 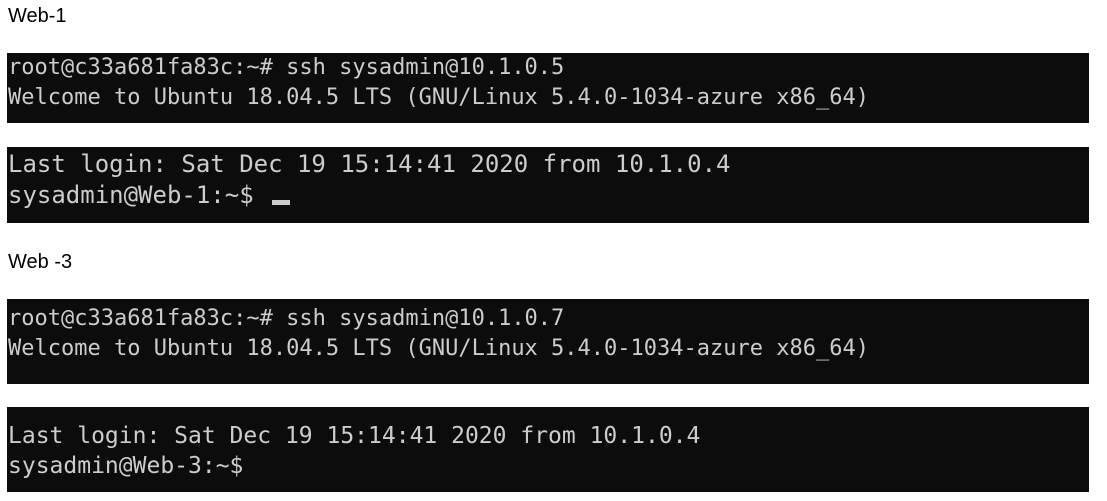 I want to click on text-cursor, so click(x=281, y=202).